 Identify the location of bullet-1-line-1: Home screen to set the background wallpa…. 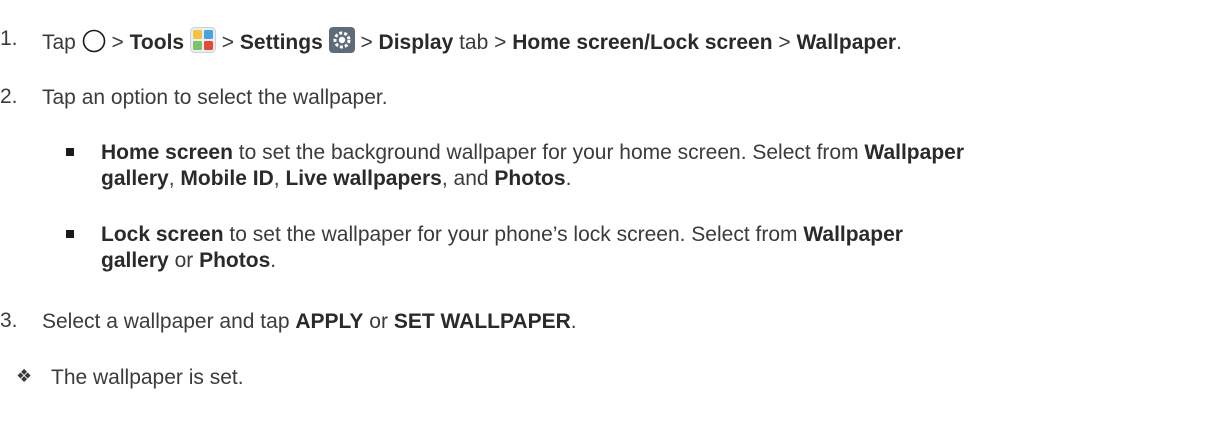
(532, 152).